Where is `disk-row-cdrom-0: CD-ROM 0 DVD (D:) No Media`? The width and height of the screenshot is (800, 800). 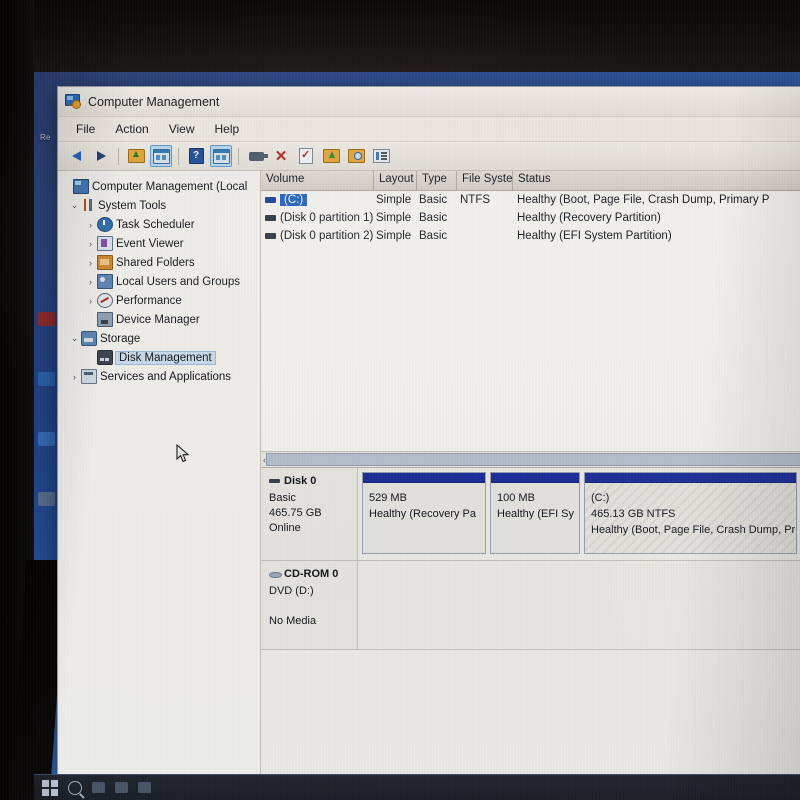 disk-row-cdrom-0: CD-ROM 0 DVD (D:) No Media is located at coordinates (530, 605).